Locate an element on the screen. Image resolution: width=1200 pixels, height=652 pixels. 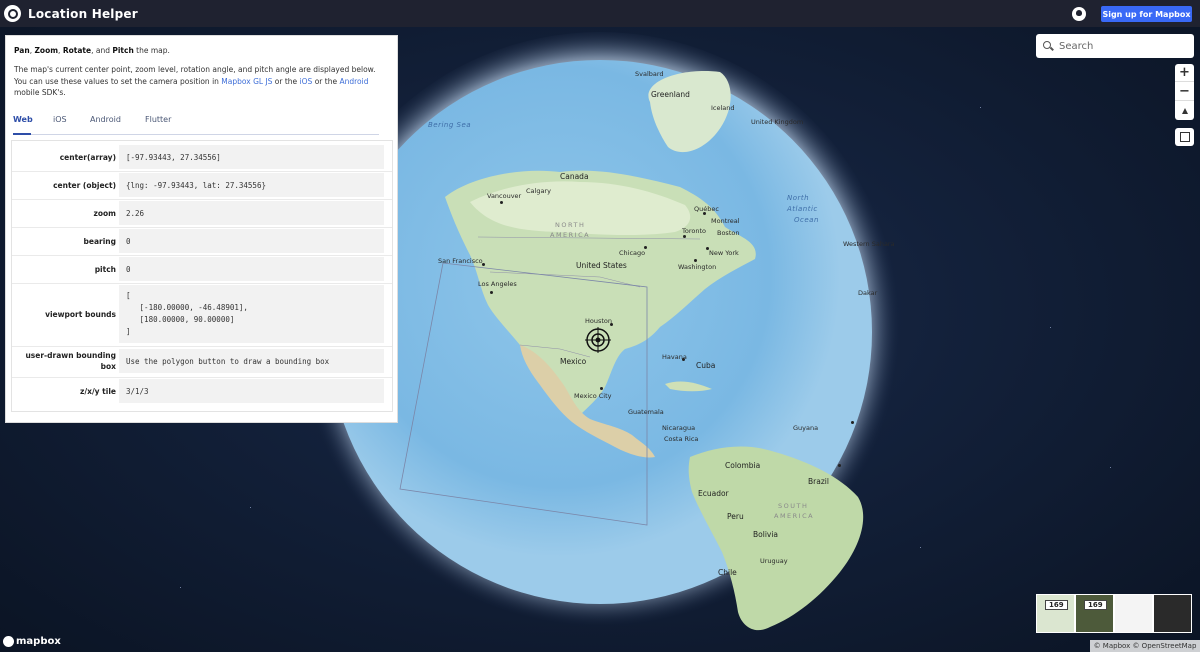
intro-rest: the map. is located at coordinates (151, 50).